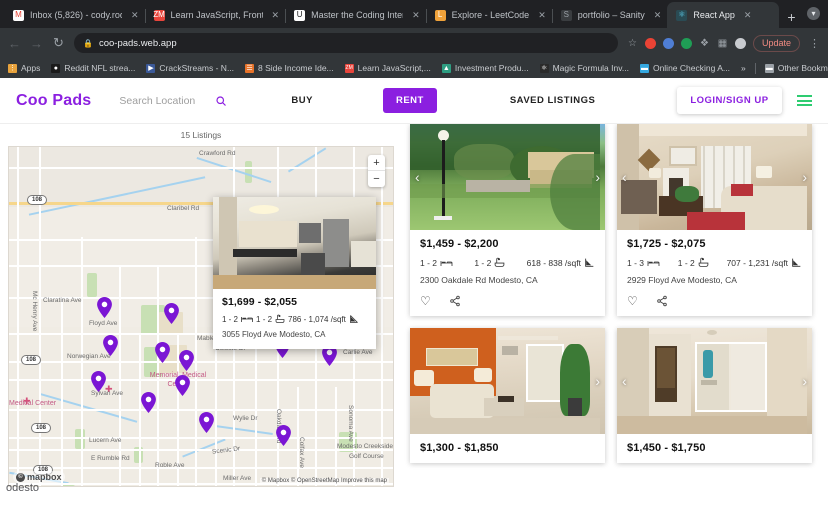  I want to click on crackstreams-icon: ▶, so click(151, 68).